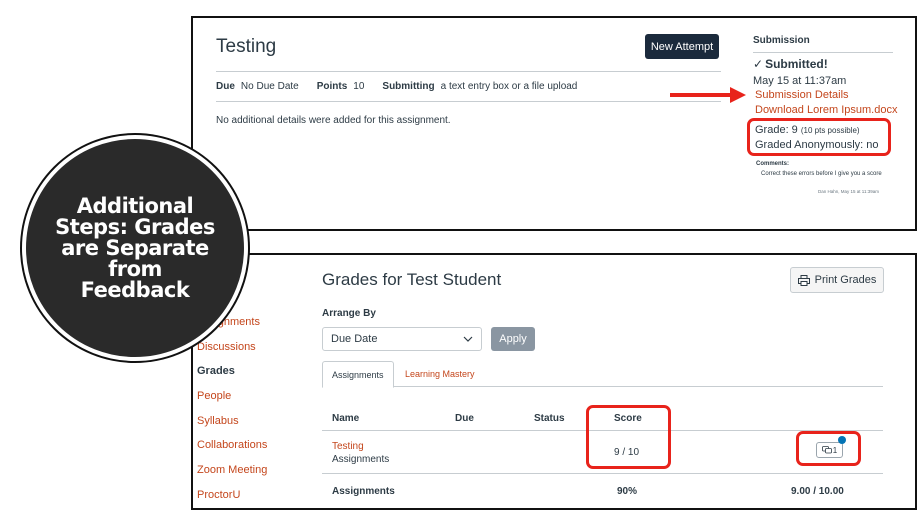  Describe the element at coordinates (216, 371) in the screenshot. I see `course-nav-grades: Grades` at that location.